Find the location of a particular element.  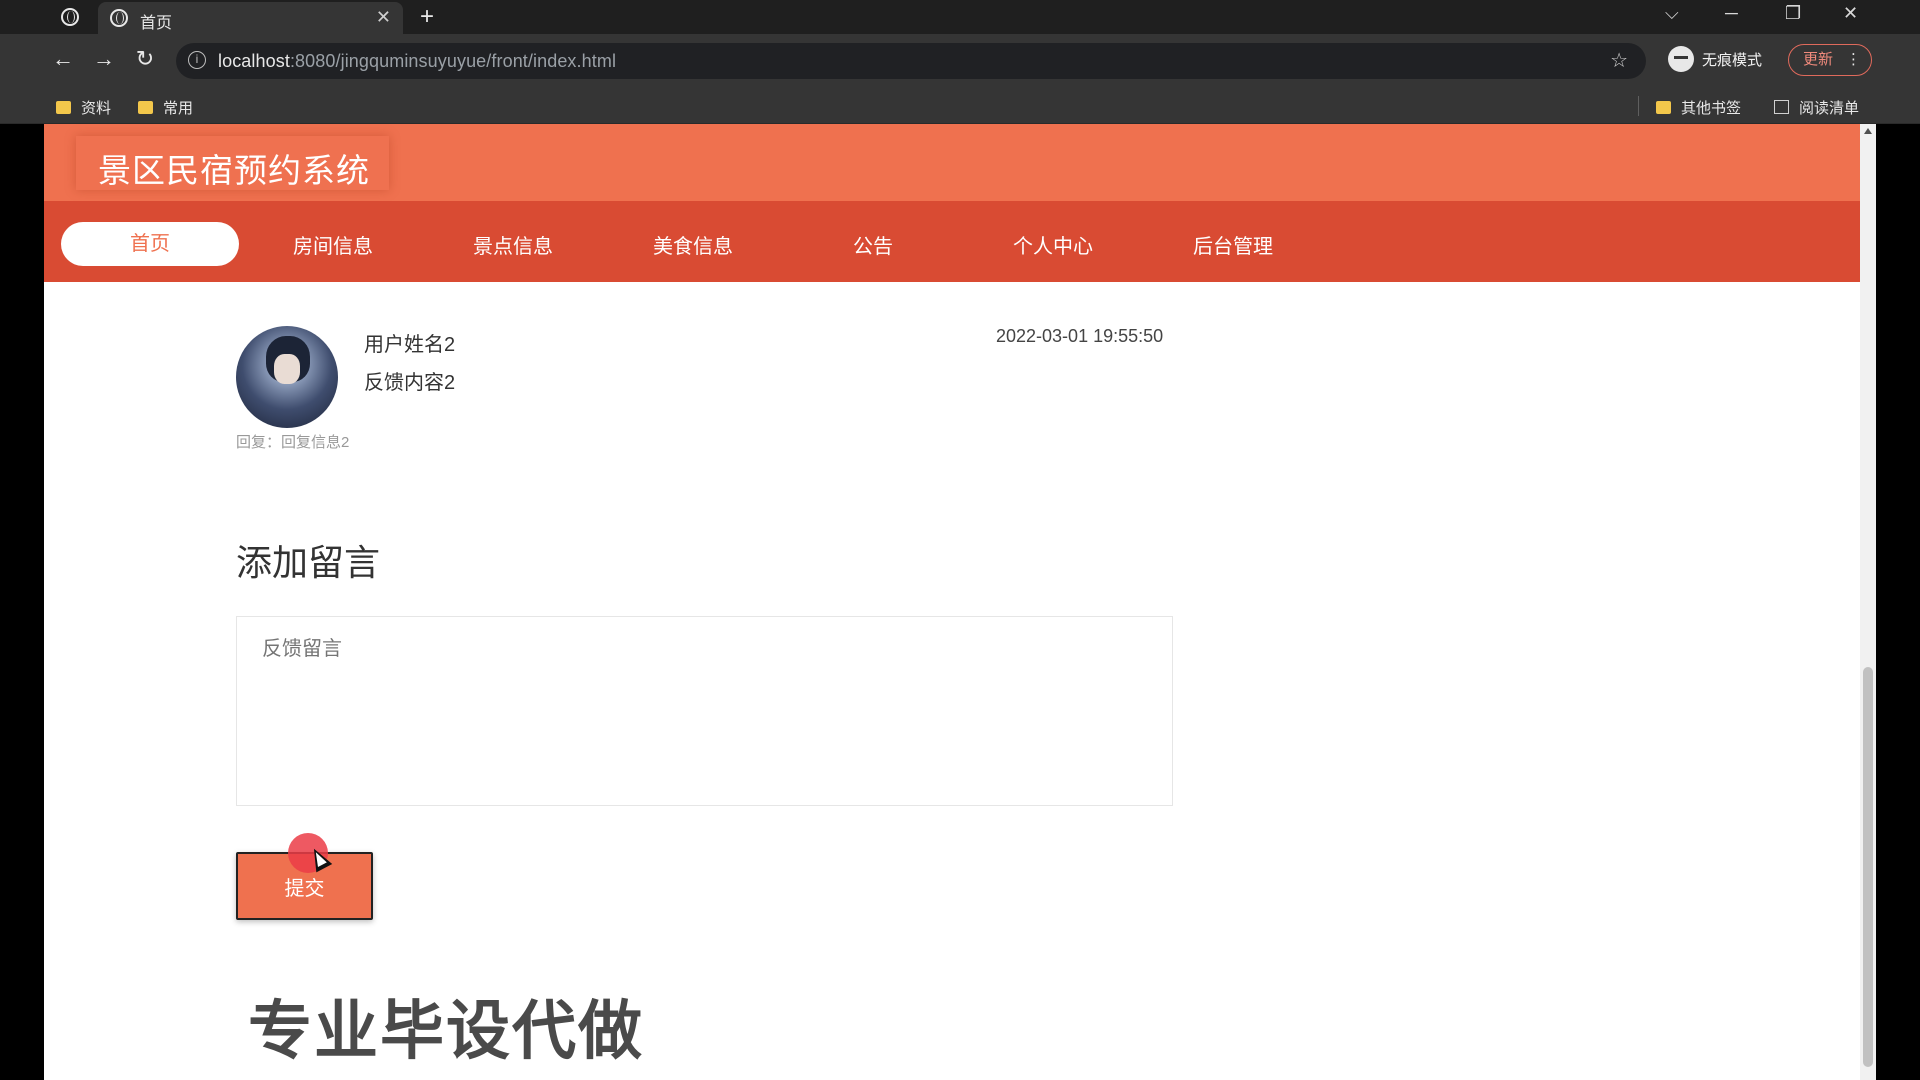

bookmark-star-icon: ☆ is located at coordinates (1619, 60).